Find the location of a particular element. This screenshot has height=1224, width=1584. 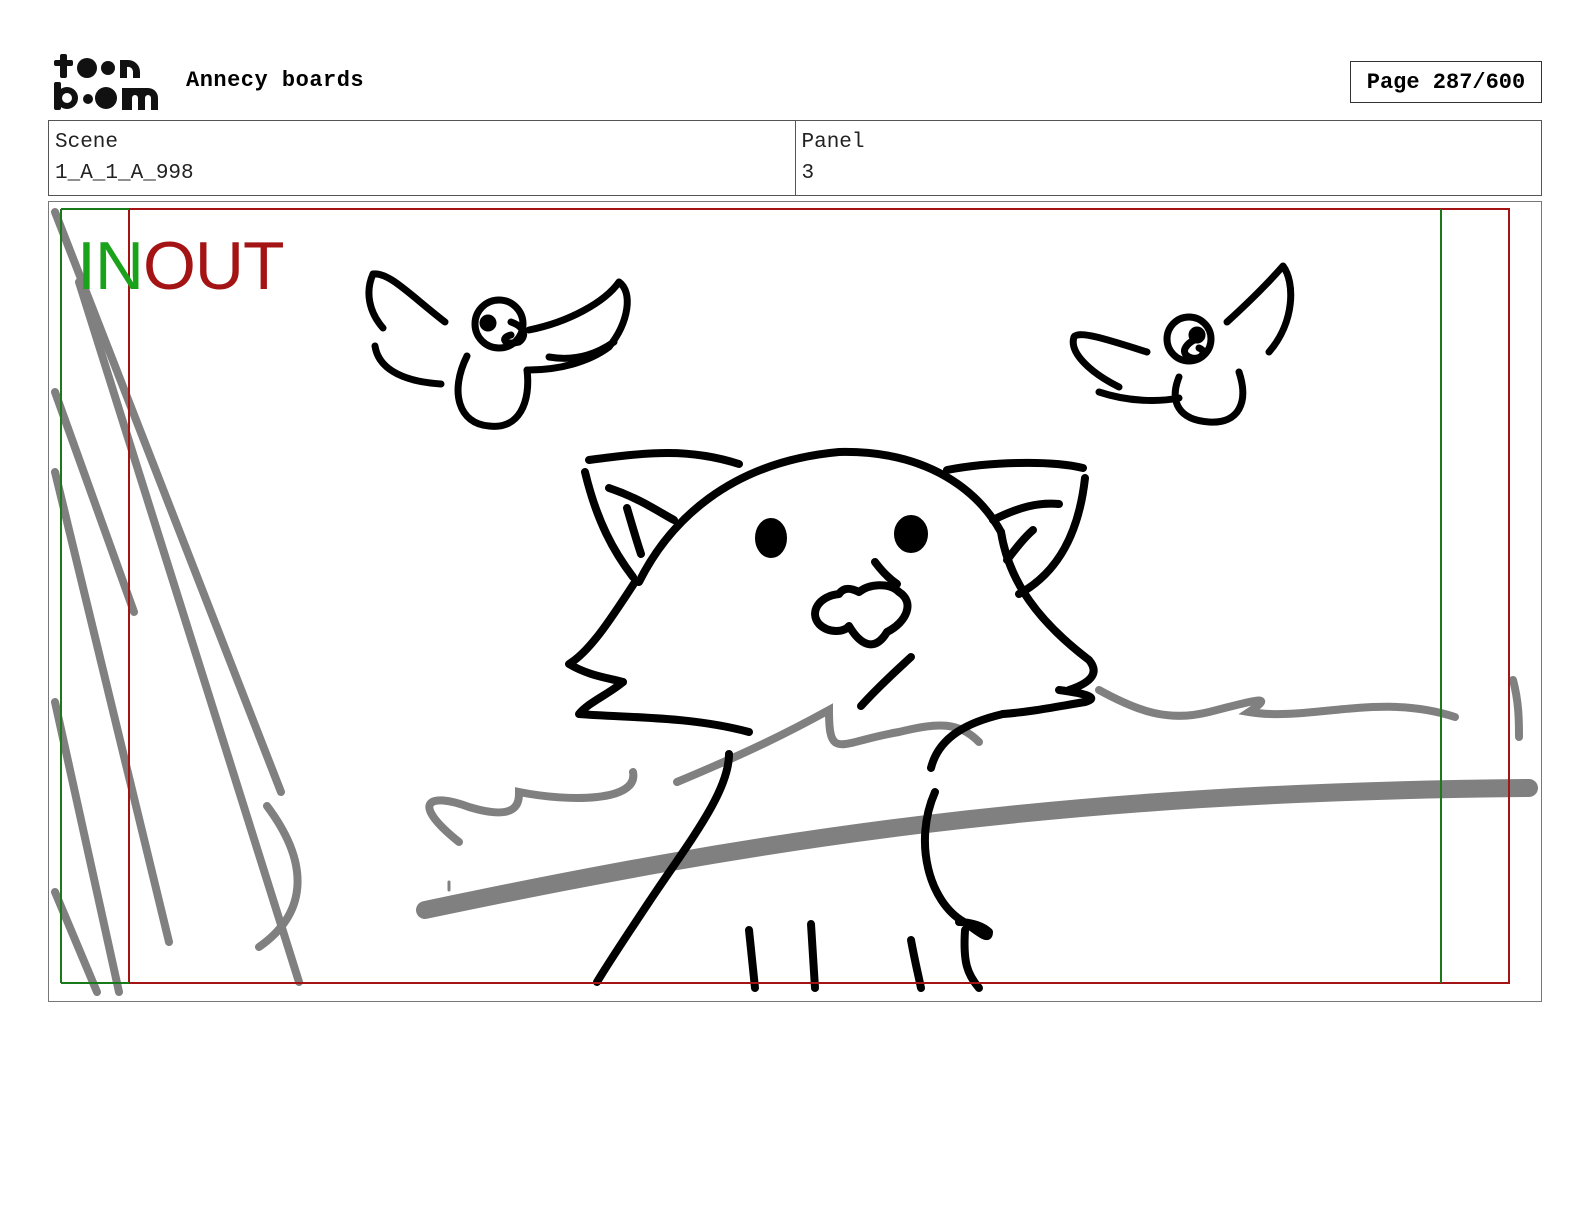

in-label: IN is located at coordinates (110, 266).